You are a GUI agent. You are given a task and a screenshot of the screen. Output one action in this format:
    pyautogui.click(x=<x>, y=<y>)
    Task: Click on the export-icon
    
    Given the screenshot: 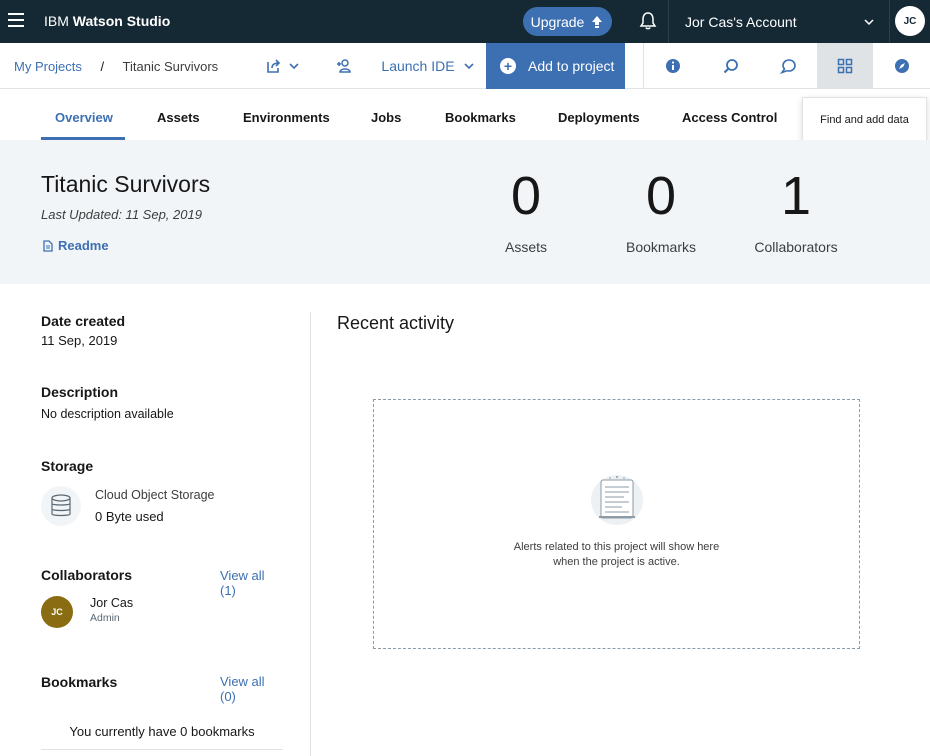 What is the action you would take?
    pyautogui.click(x=274, y=66)
    